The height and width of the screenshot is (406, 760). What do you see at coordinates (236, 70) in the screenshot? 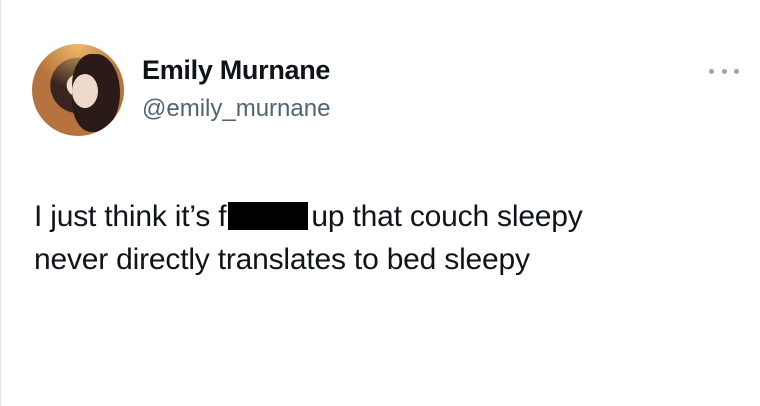
I see `display-name: Emily Murnane` at bounding box center [236, 70].